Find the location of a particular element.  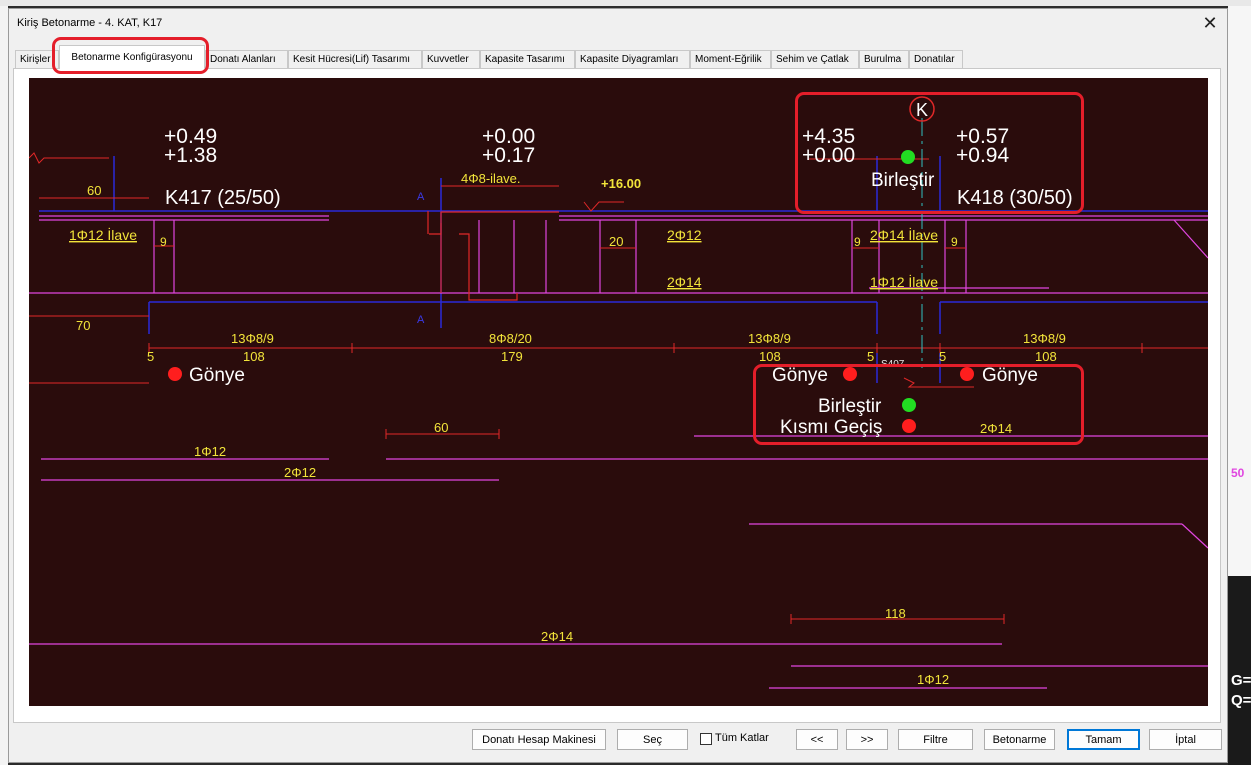

label-60-mid: 60 is located at coordinates (441, 427).